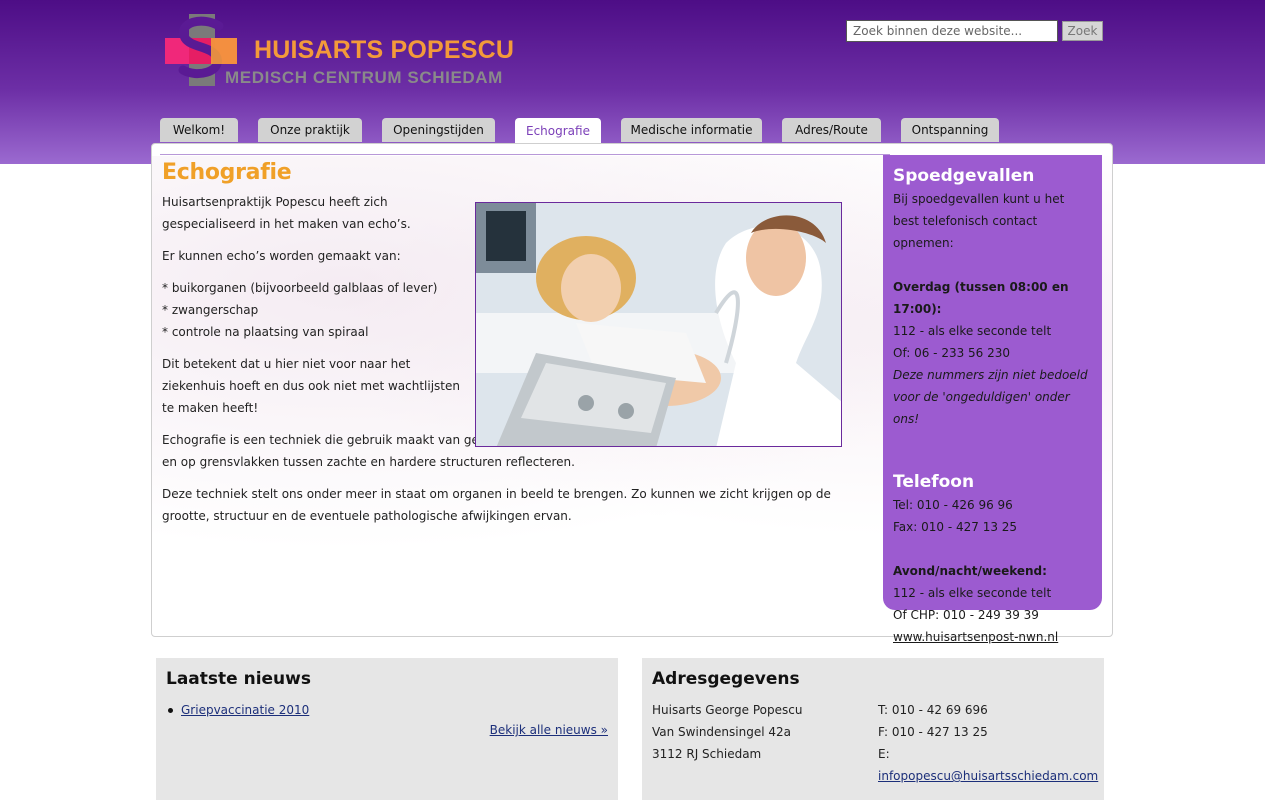 This screenshot has width=1265, height=800. What do you see at coordinates (953, 505) in the screenshot?
I see `tel-number: Tel: 010 - 426 96 96` at bounding box center [953, 505].